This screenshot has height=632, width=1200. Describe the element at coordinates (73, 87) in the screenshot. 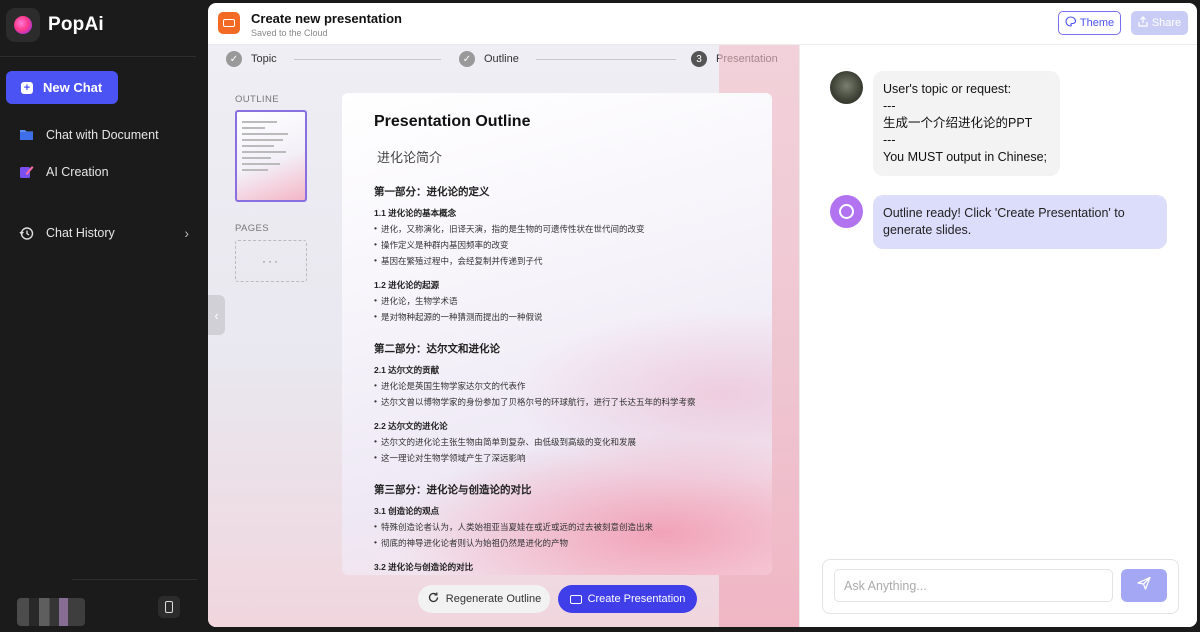

I see `new-chat-label: New Chat` at that location.